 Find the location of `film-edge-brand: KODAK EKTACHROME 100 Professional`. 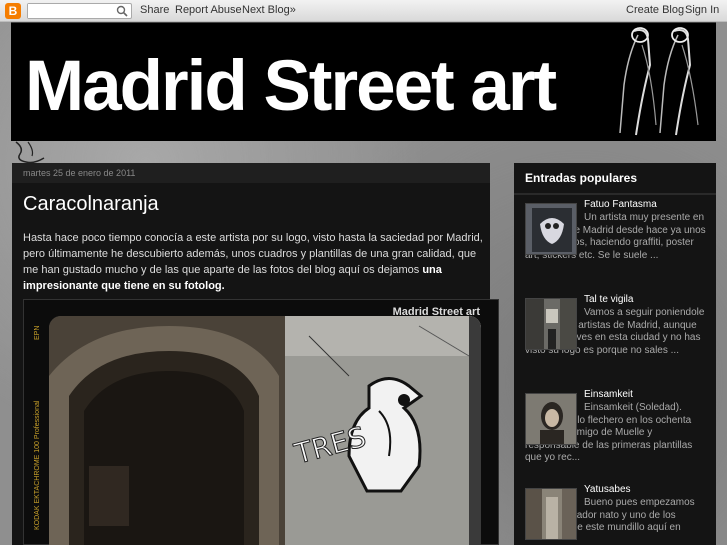

film-edge-brand: KODAK EKTACHROME 100 Professional is located at coordinates (37, 465).